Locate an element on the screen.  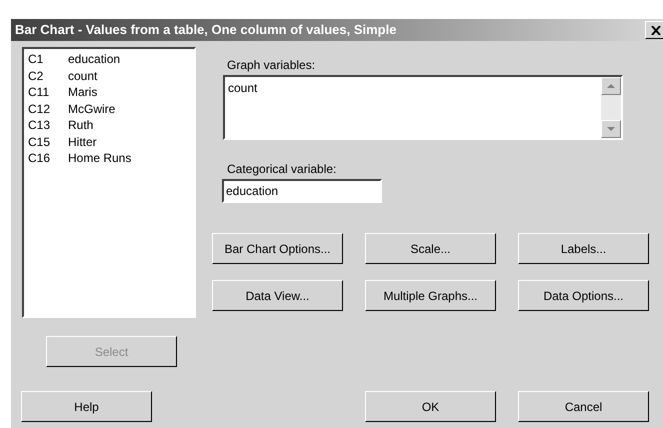
column-name: count is located at coordinates (83, 76).